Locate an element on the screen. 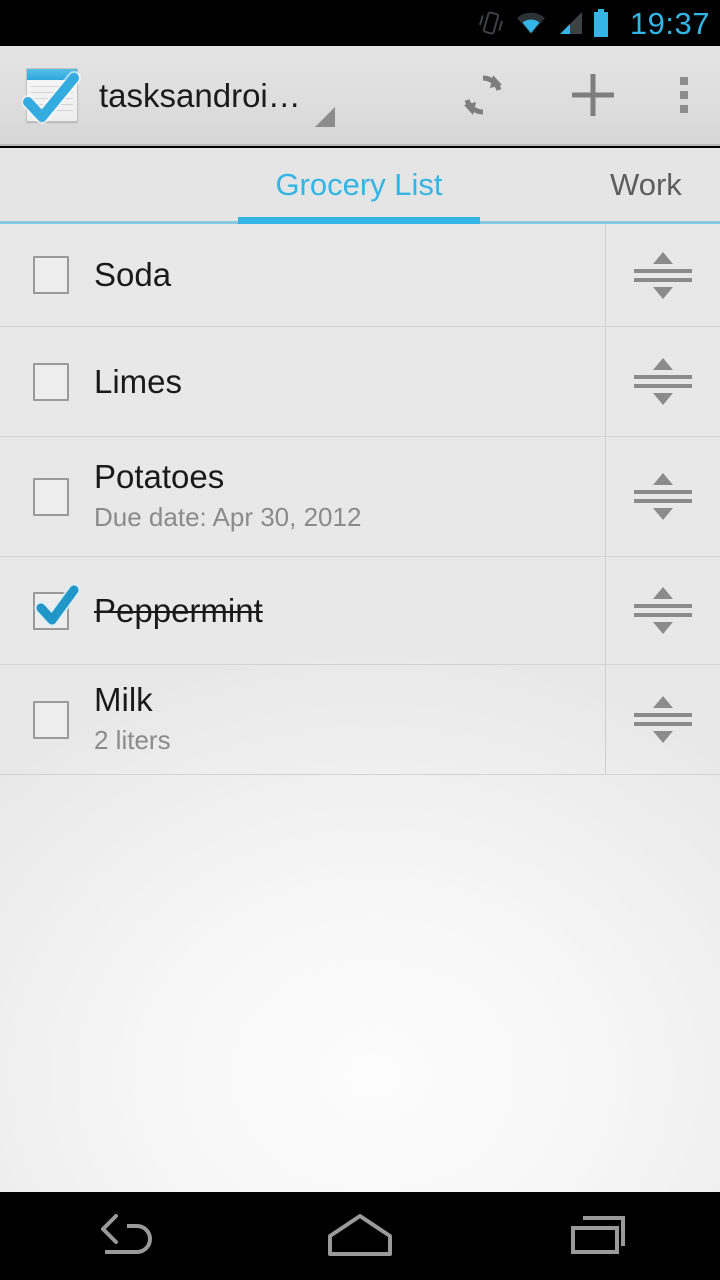  cellular-signal-icon is located at coordinates (570, 23).